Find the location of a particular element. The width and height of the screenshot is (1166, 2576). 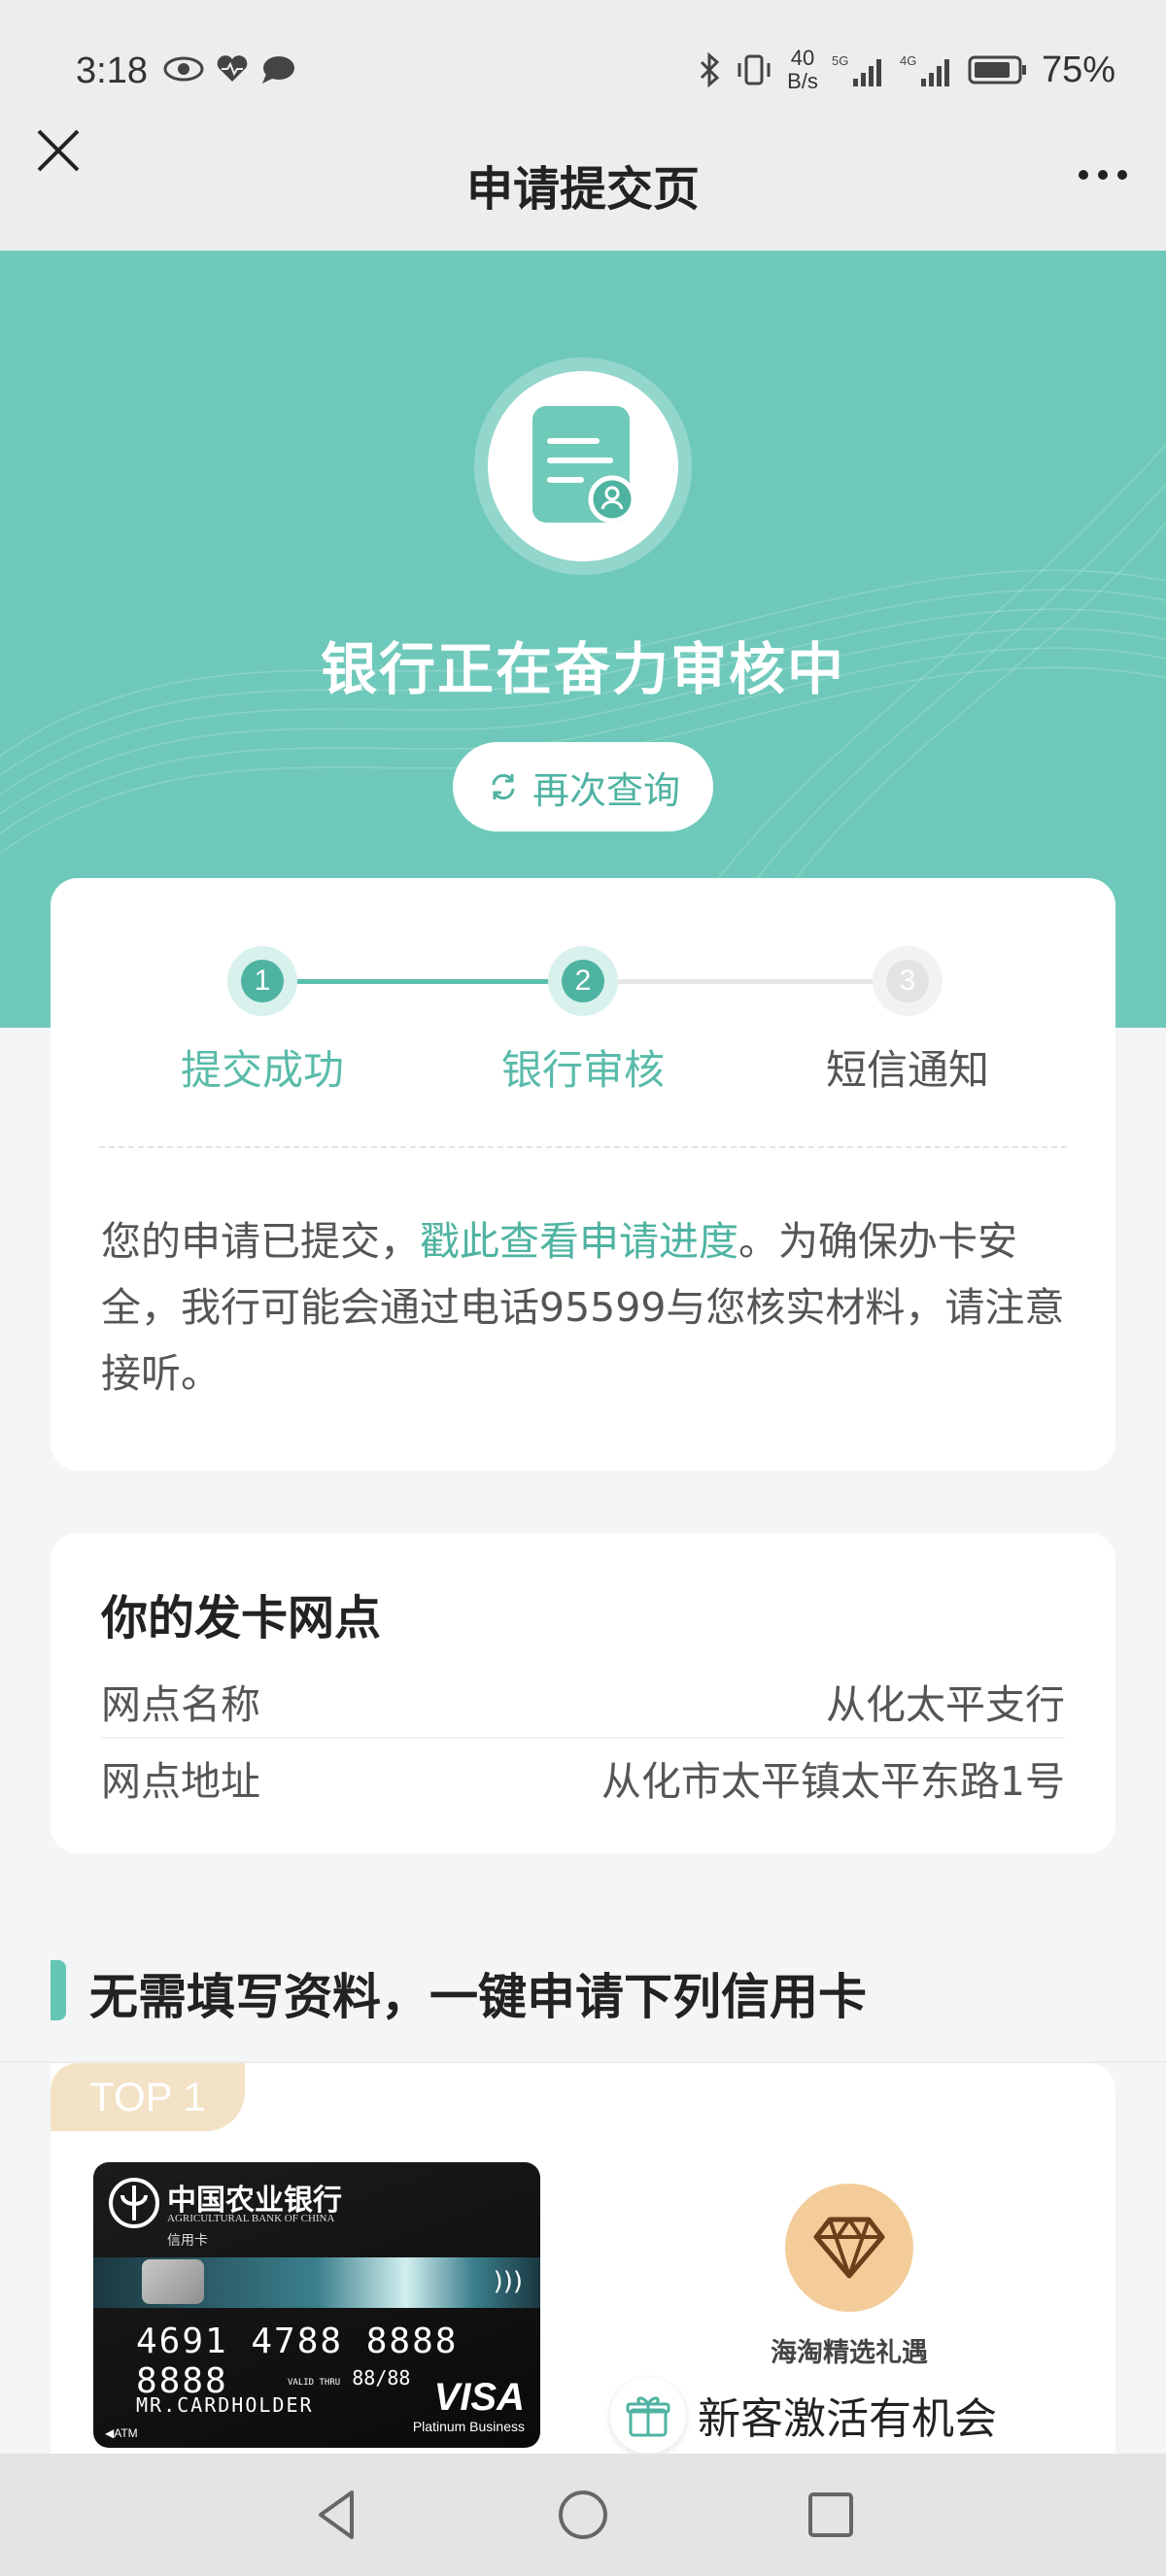

card-type: 信用卡 is located at coordinates (187, 2241).